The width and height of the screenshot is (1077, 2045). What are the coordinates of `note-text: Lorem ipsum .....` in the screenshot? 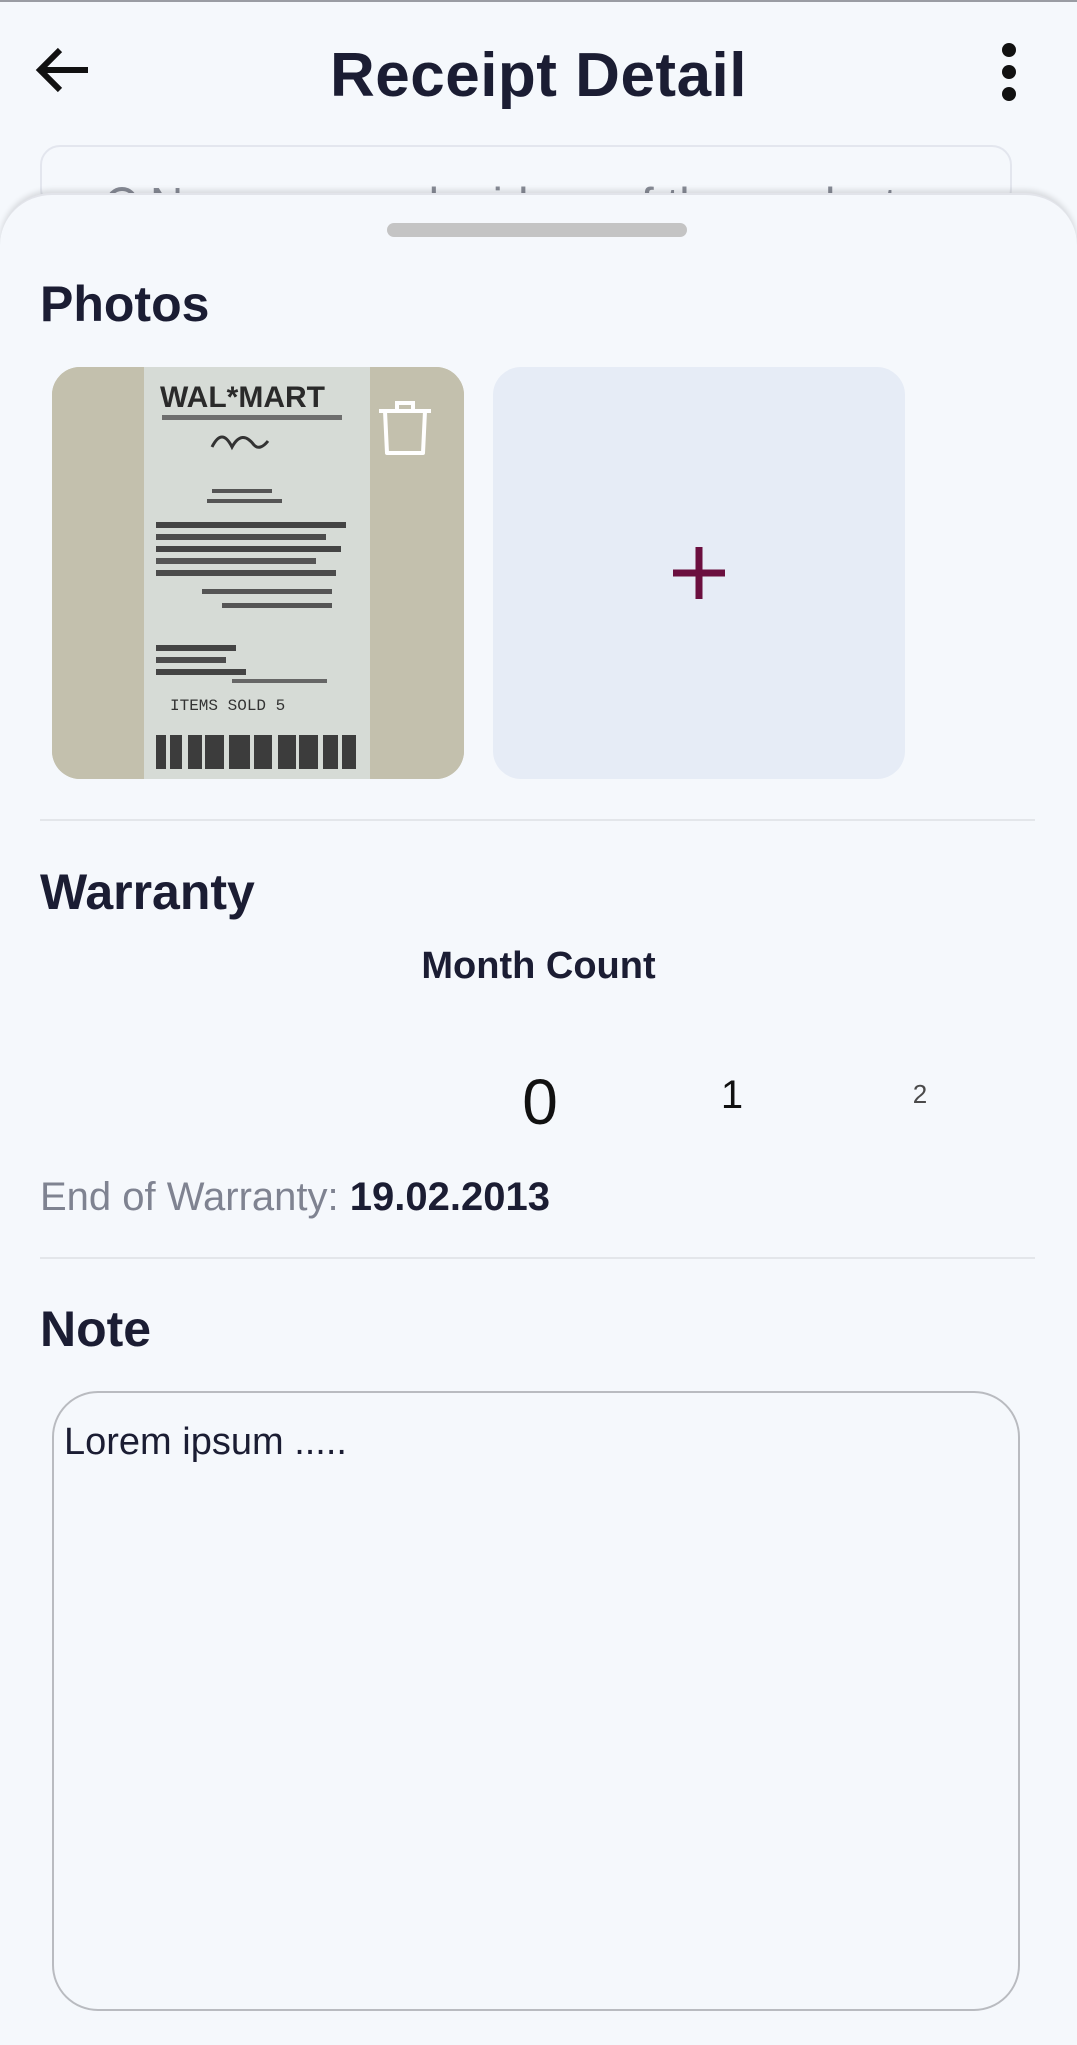 It's located at (205, 1442).